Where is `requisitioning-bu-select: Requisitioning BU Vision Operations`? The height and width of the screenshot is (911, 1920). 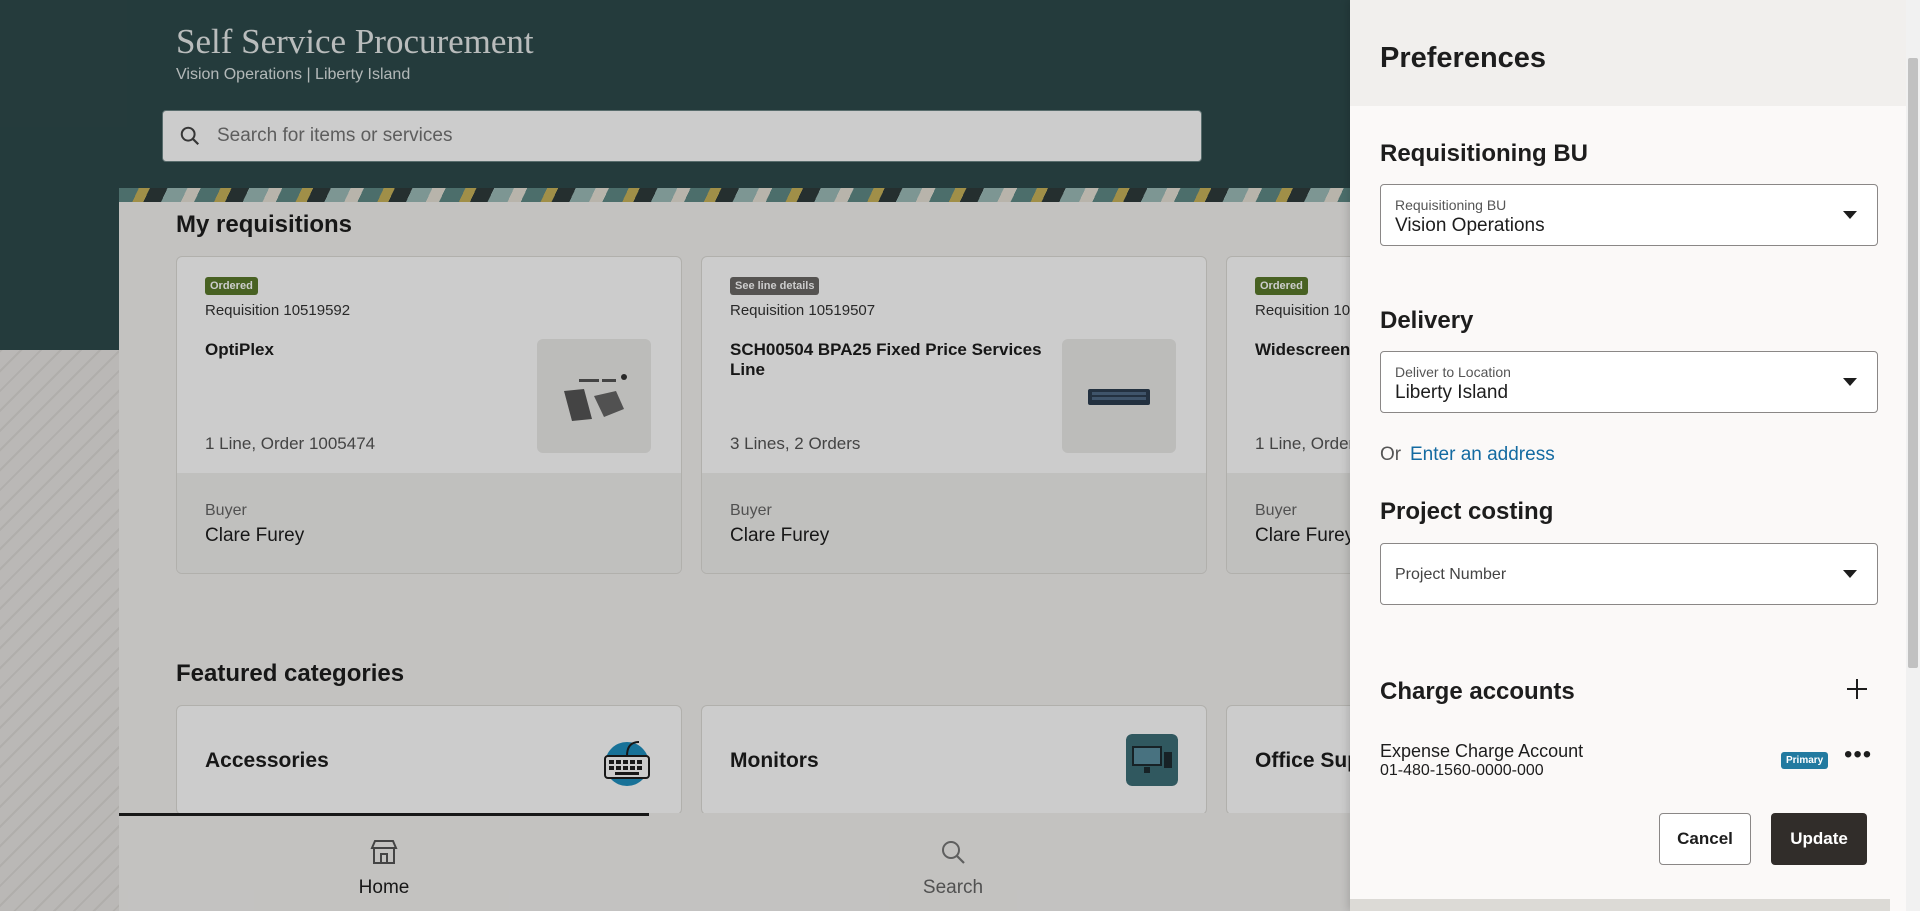
requisitioning-bu-select: Requisitioning BU Vision Operations is located at coordinates (1629, 215).